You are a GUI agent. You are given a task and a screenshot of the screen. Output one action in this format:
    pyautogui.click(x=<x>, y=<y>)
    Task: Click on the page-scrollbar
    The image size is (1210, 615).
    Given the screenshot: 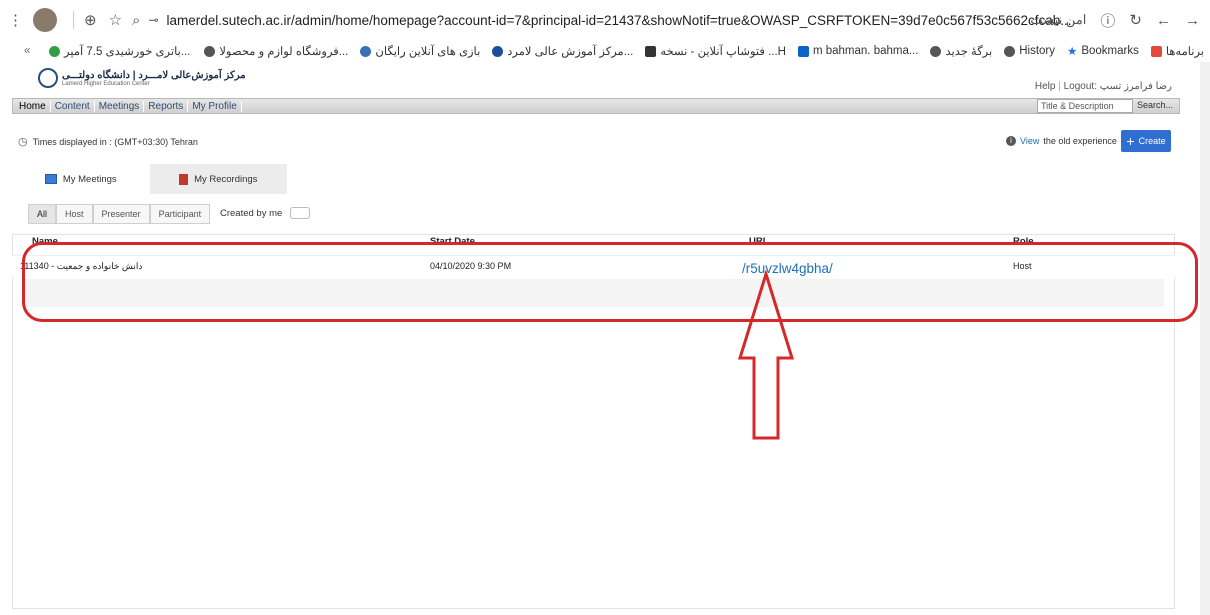 What is the action you would take?
    pyautogui.click(x=1205, y=338)
    